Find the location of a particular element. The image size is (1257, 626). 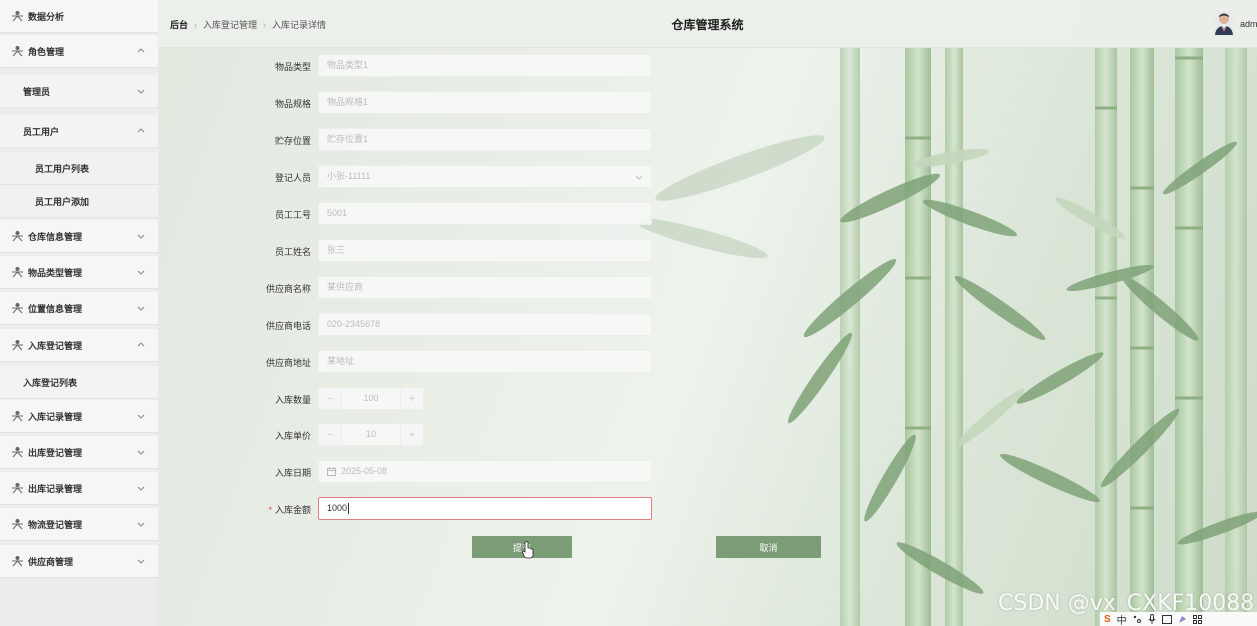

page-title: 仓库管理系统 is located at coordinates (707, 25).